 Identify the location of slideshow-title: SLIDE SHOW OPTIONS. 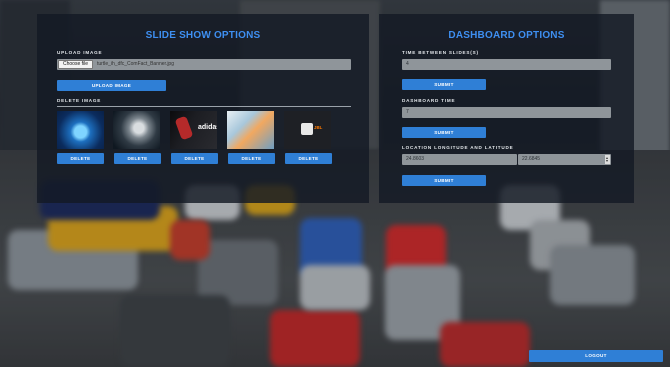
(203, 35).